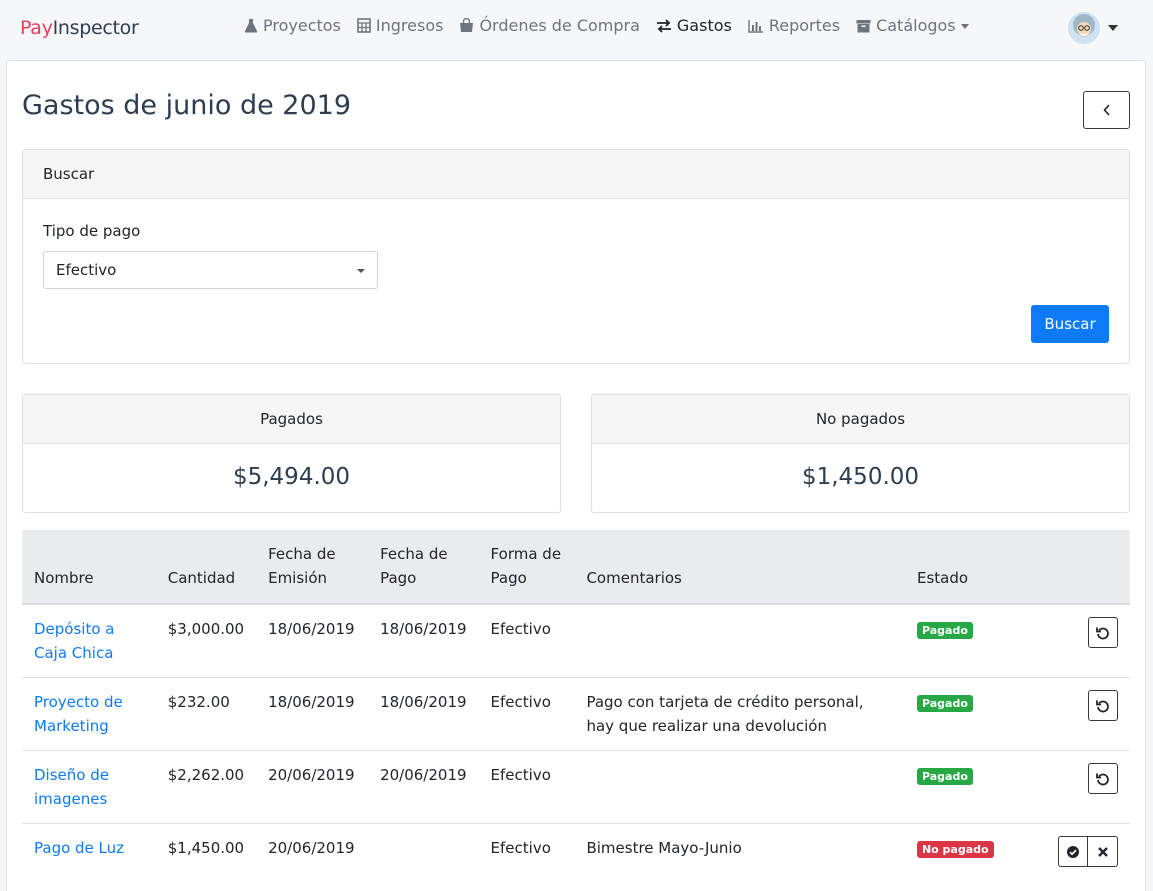 This screenshot has width=1153, height=891. Describe the element at coordinates (71, 787) in the screenshot. I see `expense-name-link: Diseño de imagenes` at that location.